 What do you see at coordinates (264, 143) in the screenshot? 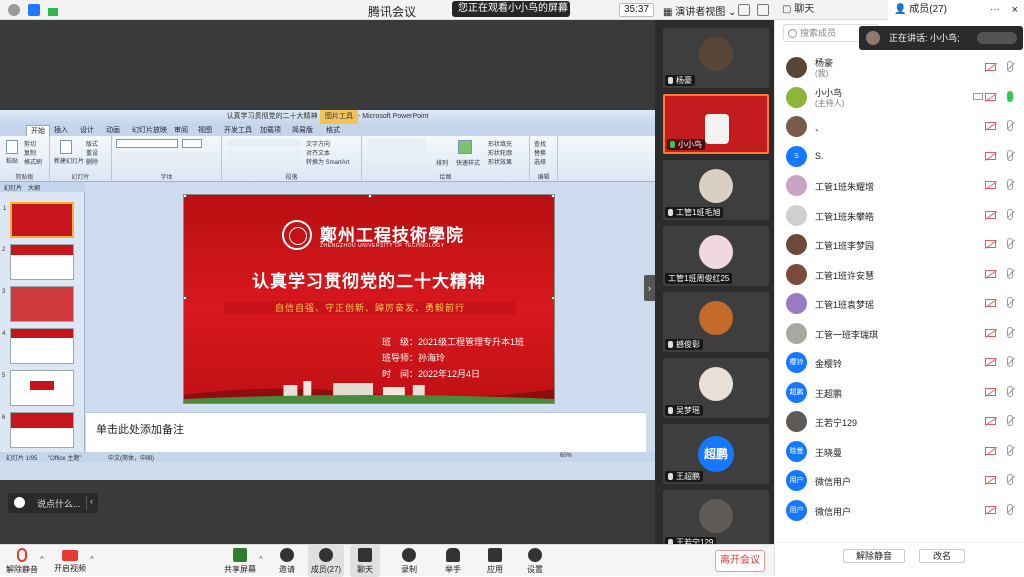
I see `list-buttons` at bounding box center [264, 143].